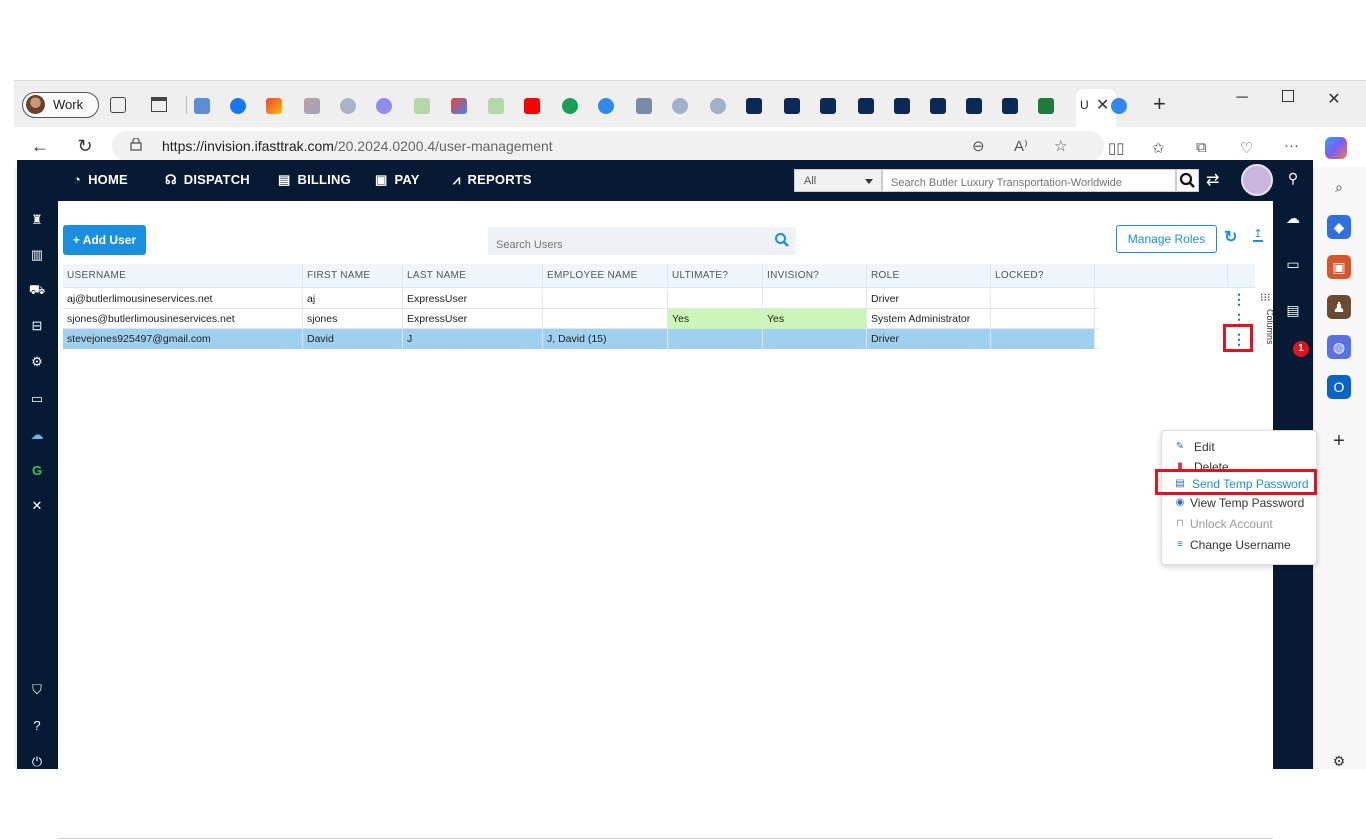 The width and height of the screenshot is (1366, 839). I want to click on user-avatar, so click(1257, 180).